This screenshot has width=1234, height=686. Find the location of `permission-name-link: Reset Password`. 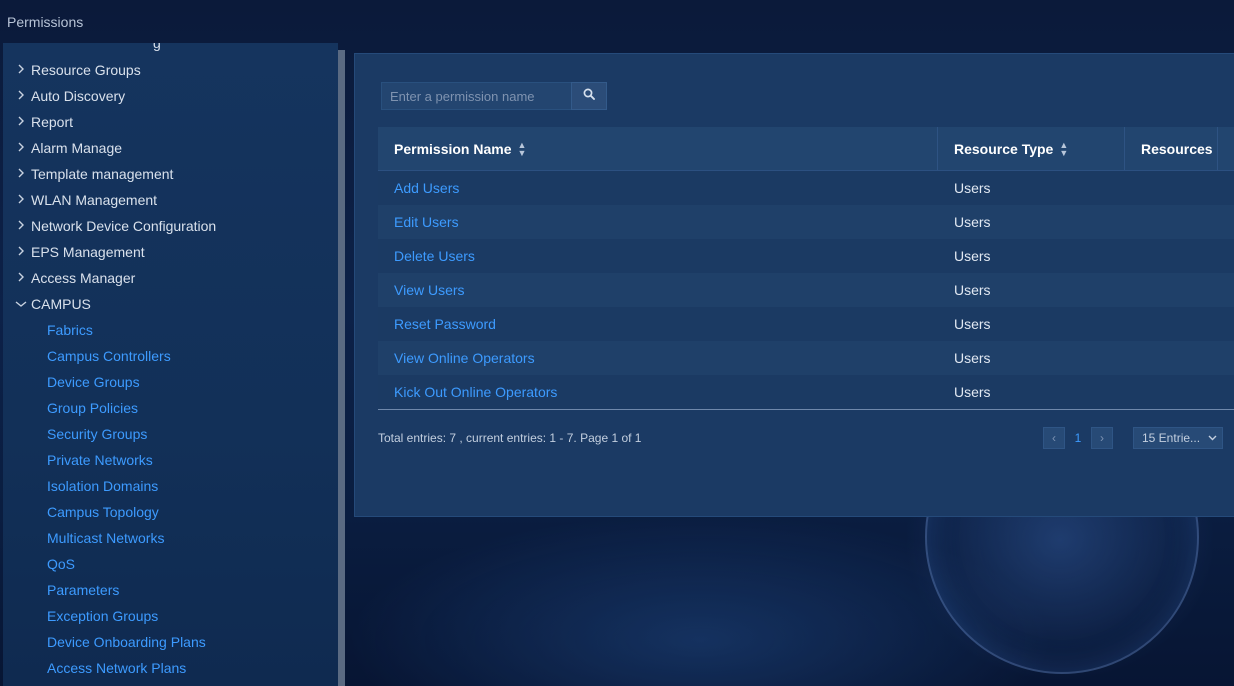

permission-name-link: Reset Password is located at coordinates (658, 324).